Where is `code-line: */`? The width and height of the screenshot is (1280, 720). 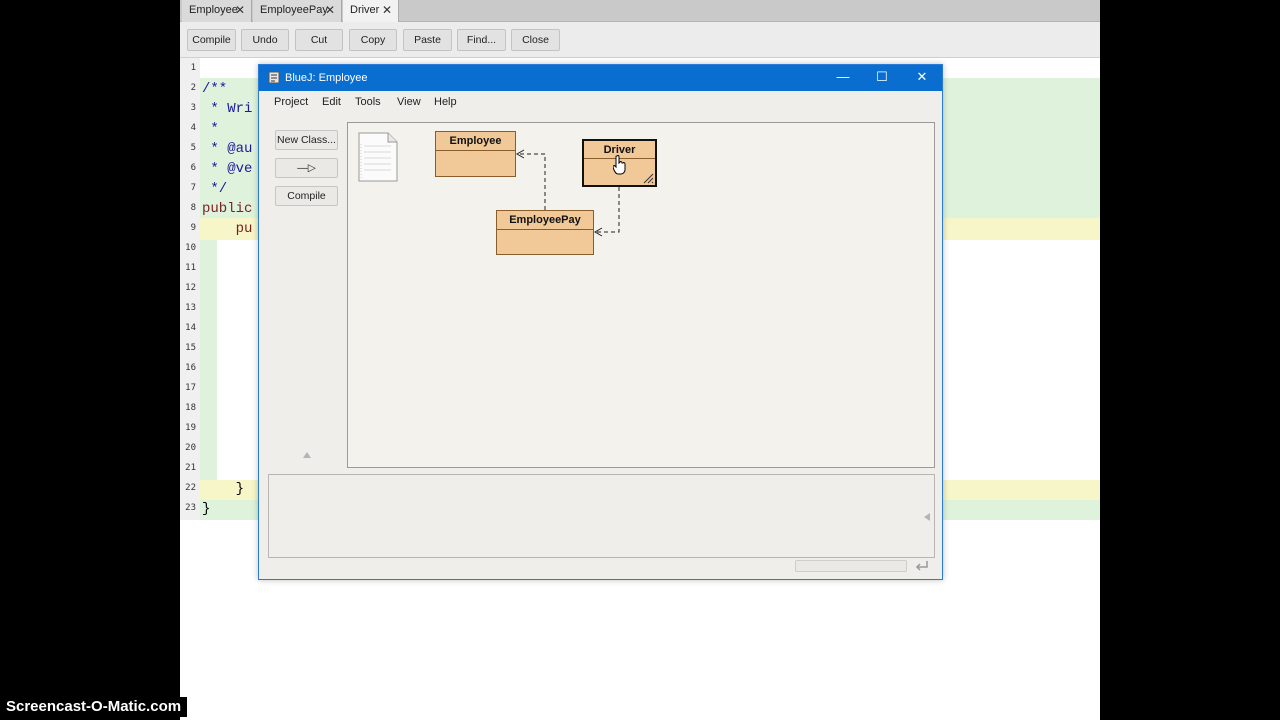
code-line: */ is located at coordinates (215, 189).